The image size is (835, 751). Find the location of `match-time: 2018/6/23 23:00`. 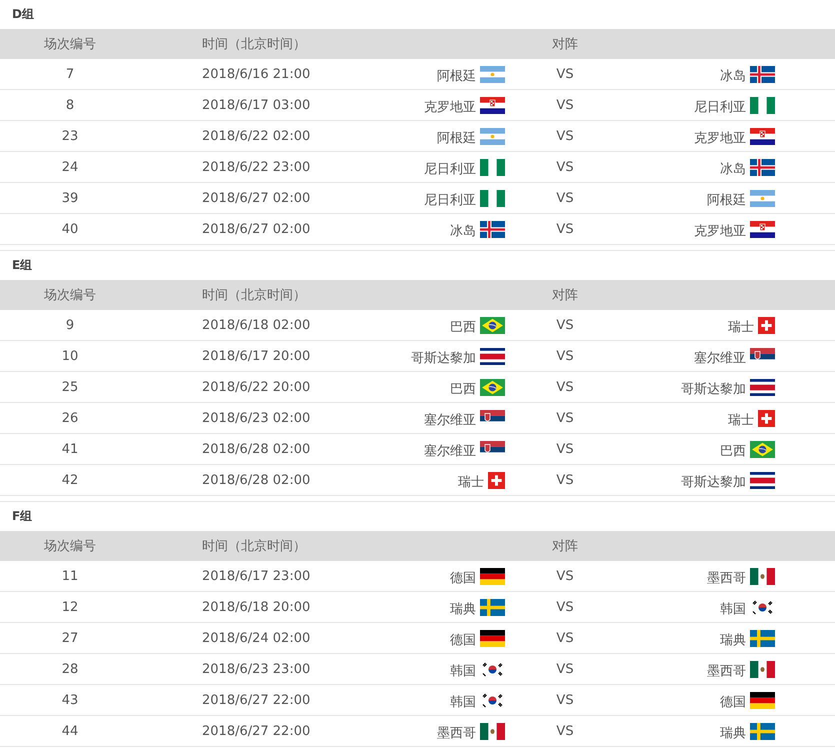

match-time: 2018/6/23 23:00 is located at coordinates (255, 669).